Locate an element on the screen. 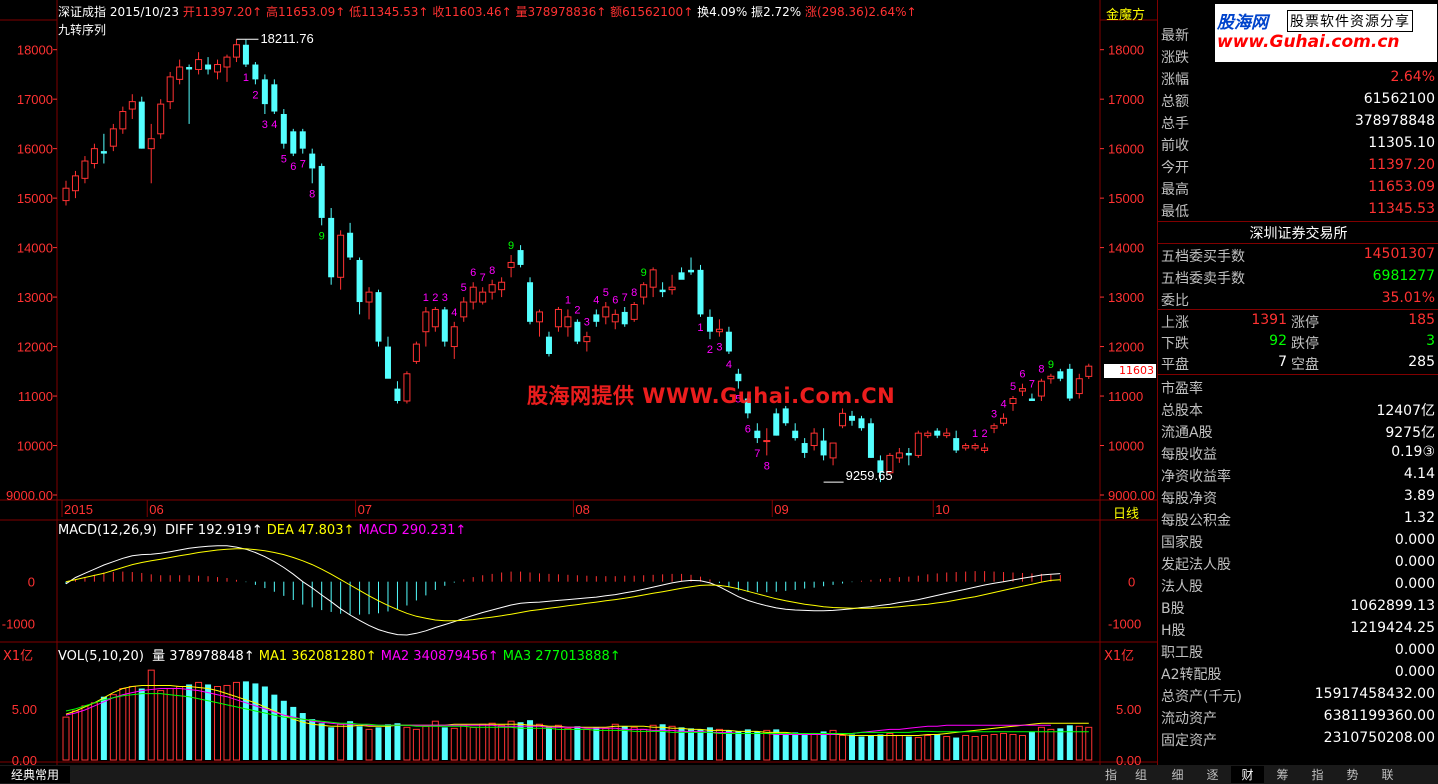  macd-tick-left: 0 is located at coordinates (31, 582).